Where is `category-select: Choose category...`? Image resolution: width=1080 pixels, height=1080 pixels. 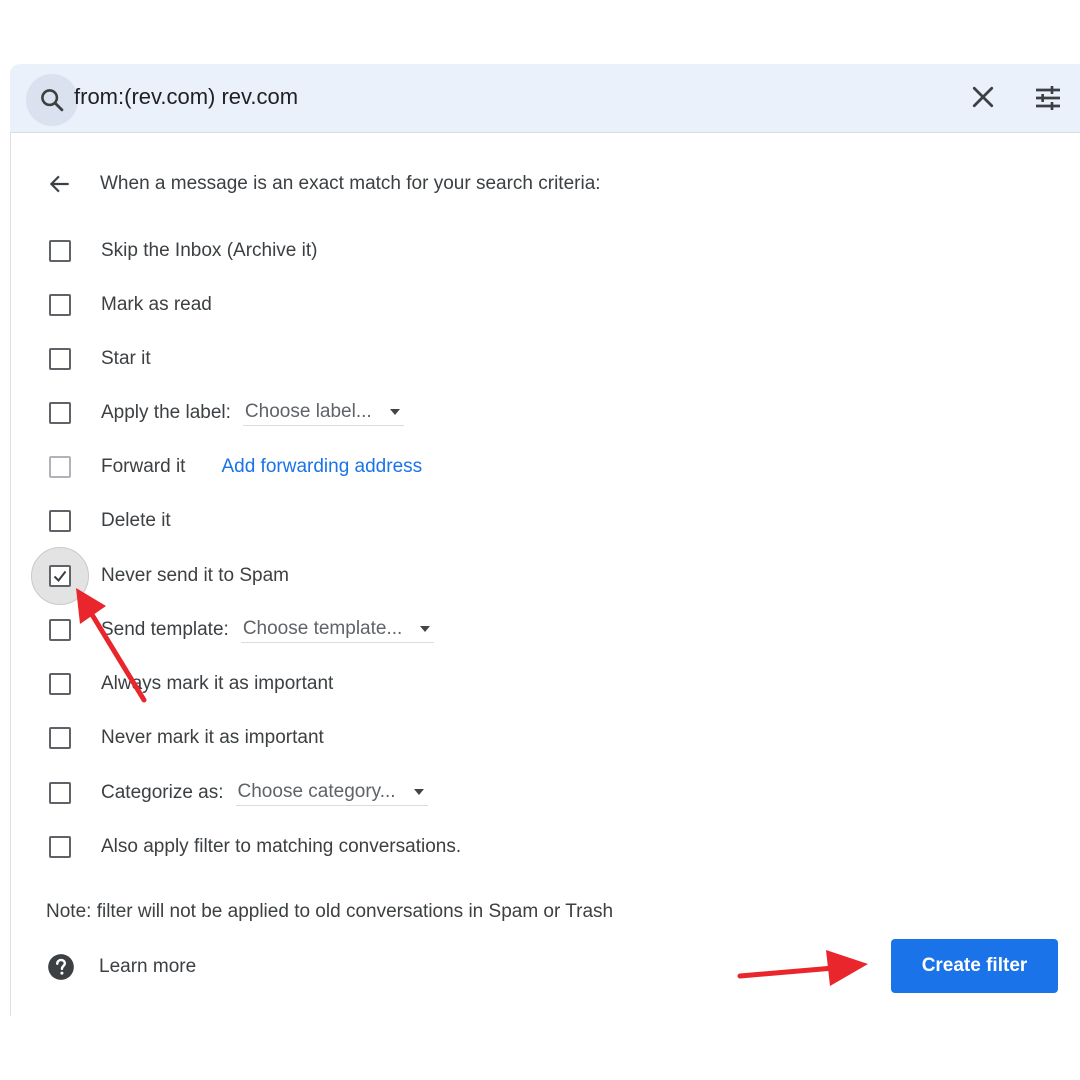
category-select: Choose category... is located at coordinates (331, 793).